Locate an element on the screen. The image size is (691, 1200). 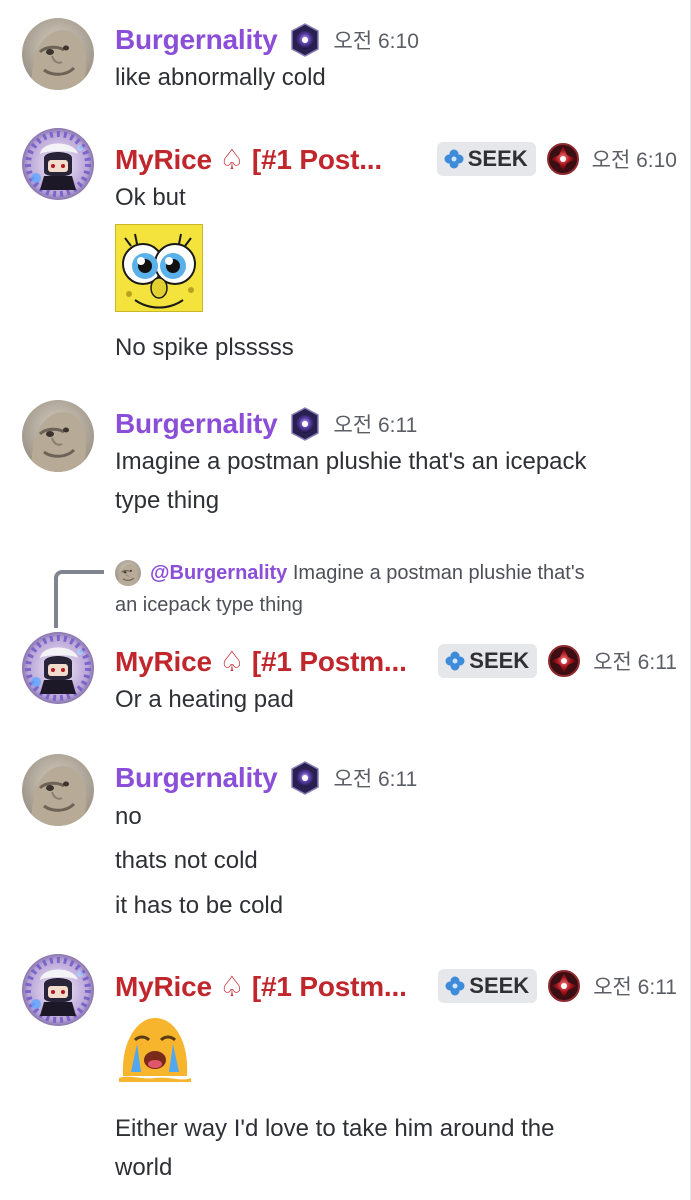
crying-melting-face-emoji-icon is located at coordinates (155, 1050).